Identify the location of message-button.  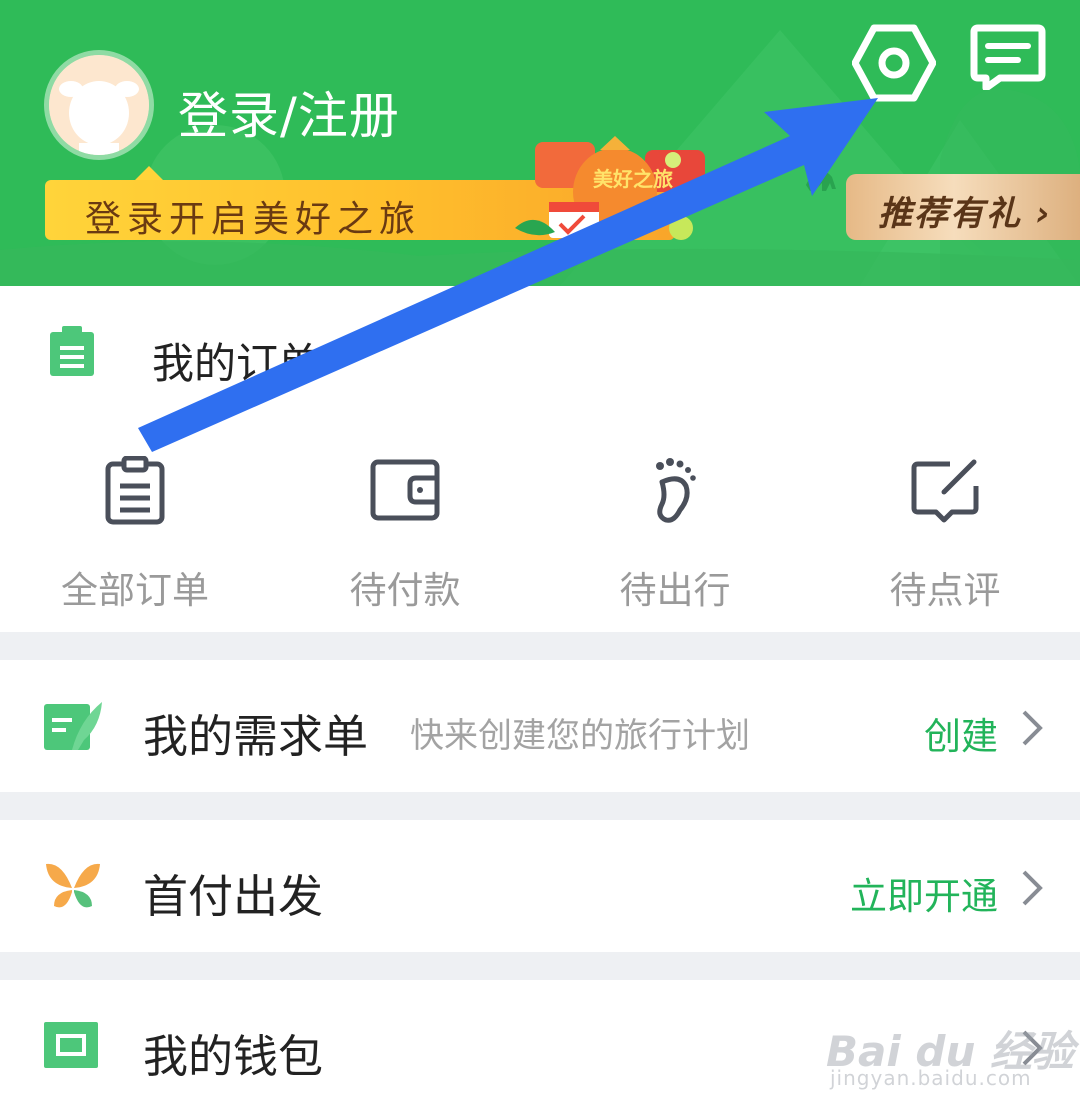
(1008, 58).